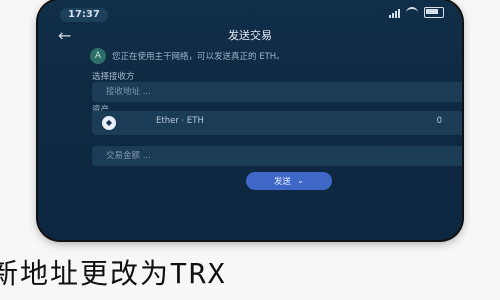 The height and width of the screenshot is (300, 500). I want to click on signal-icon, so click(394, 13).